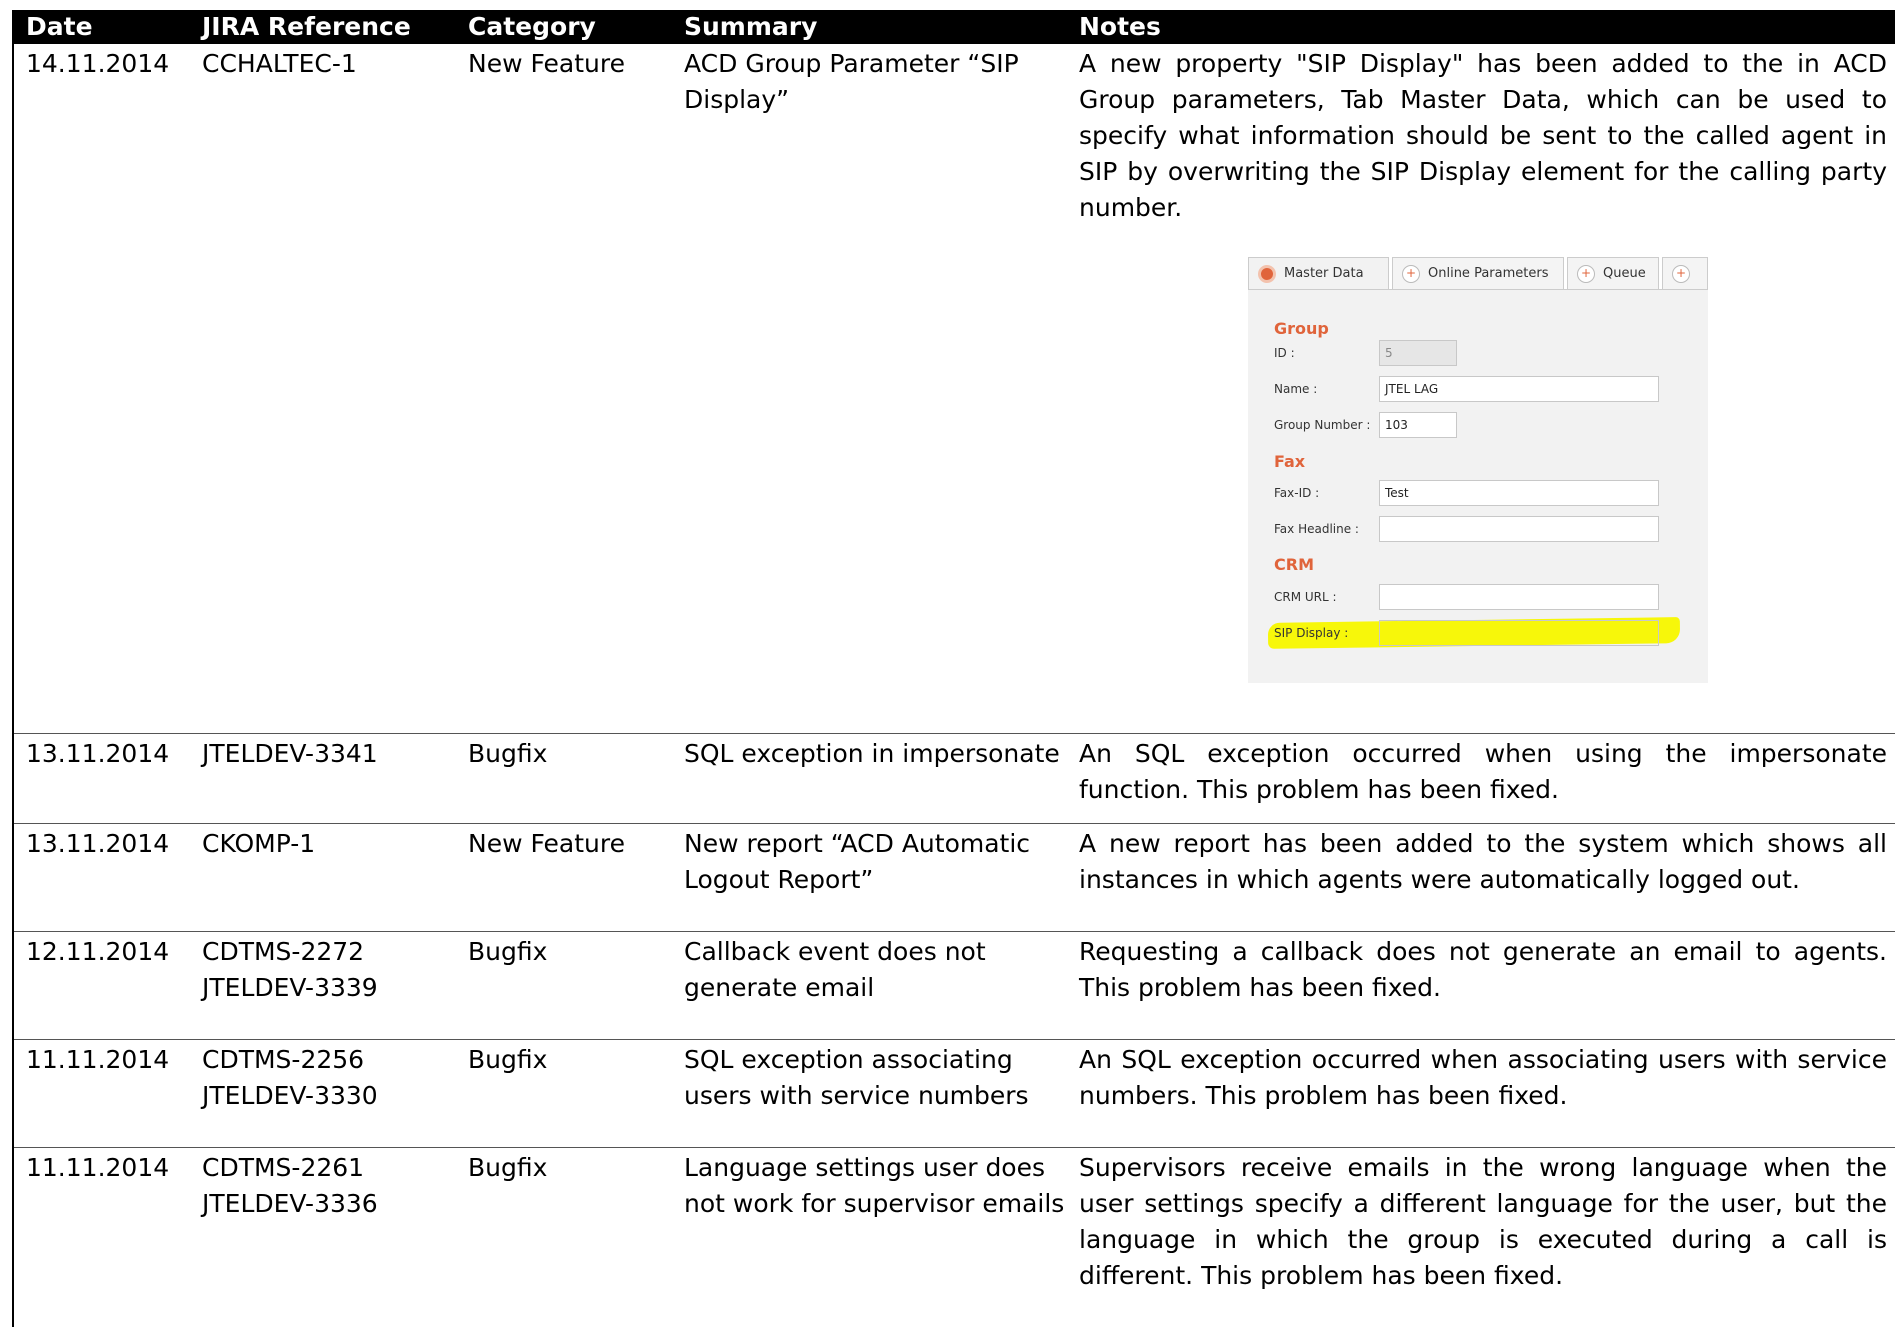 Image resolution: width=1895 pixels, height=1327 pixels. I want to click on summary-line: New report “ACD Automatic, so click(857, 843).